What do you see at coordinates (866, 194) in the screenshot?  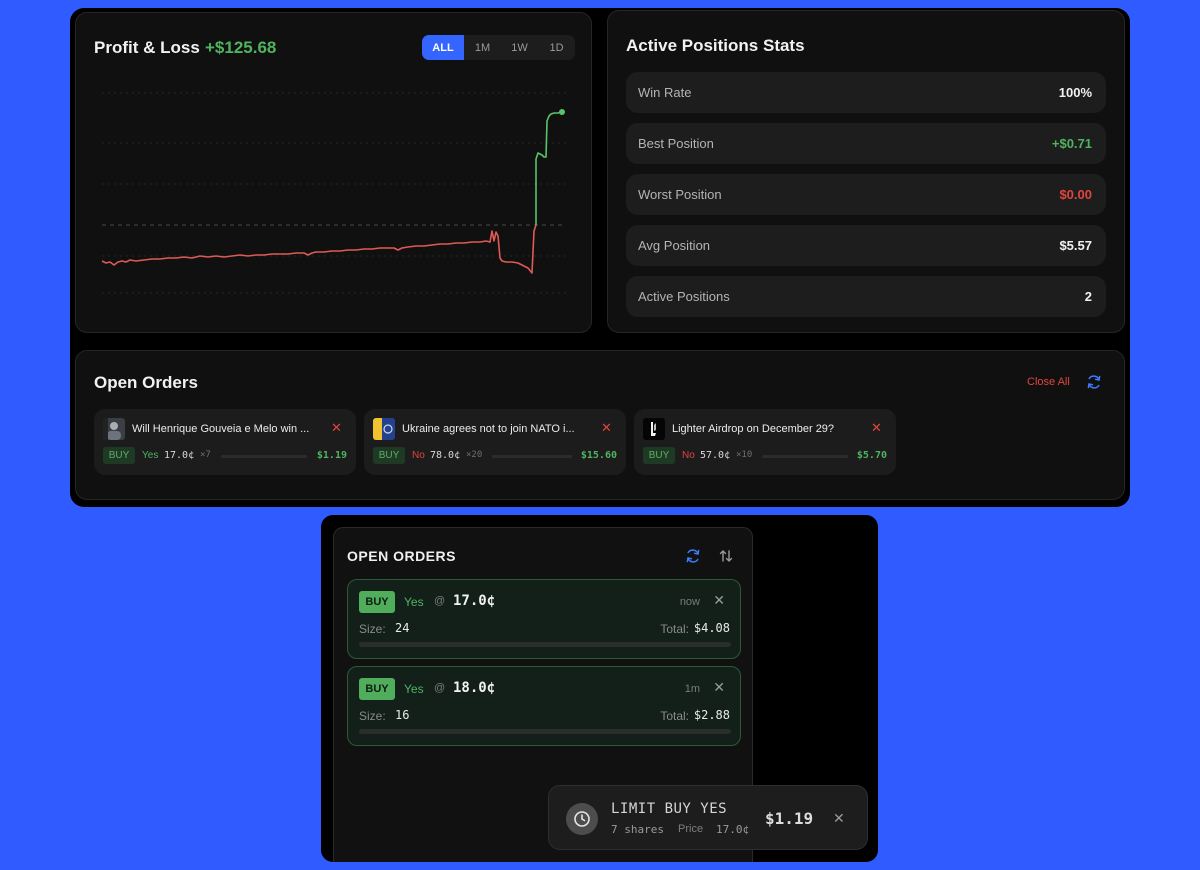 I see `stat-row-worst-position: Worst Position $0.00` at bounding box center [866, 194].